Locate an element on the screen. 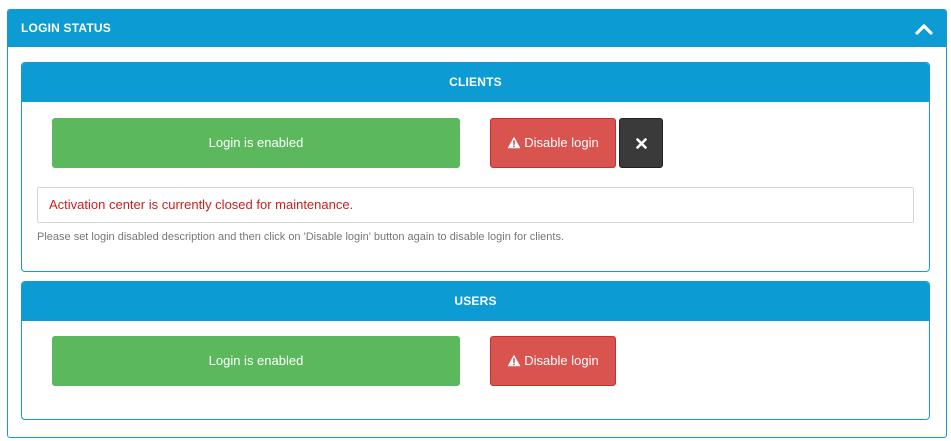  users-login-status: Login is enabled is located at coordinates (256, 361).